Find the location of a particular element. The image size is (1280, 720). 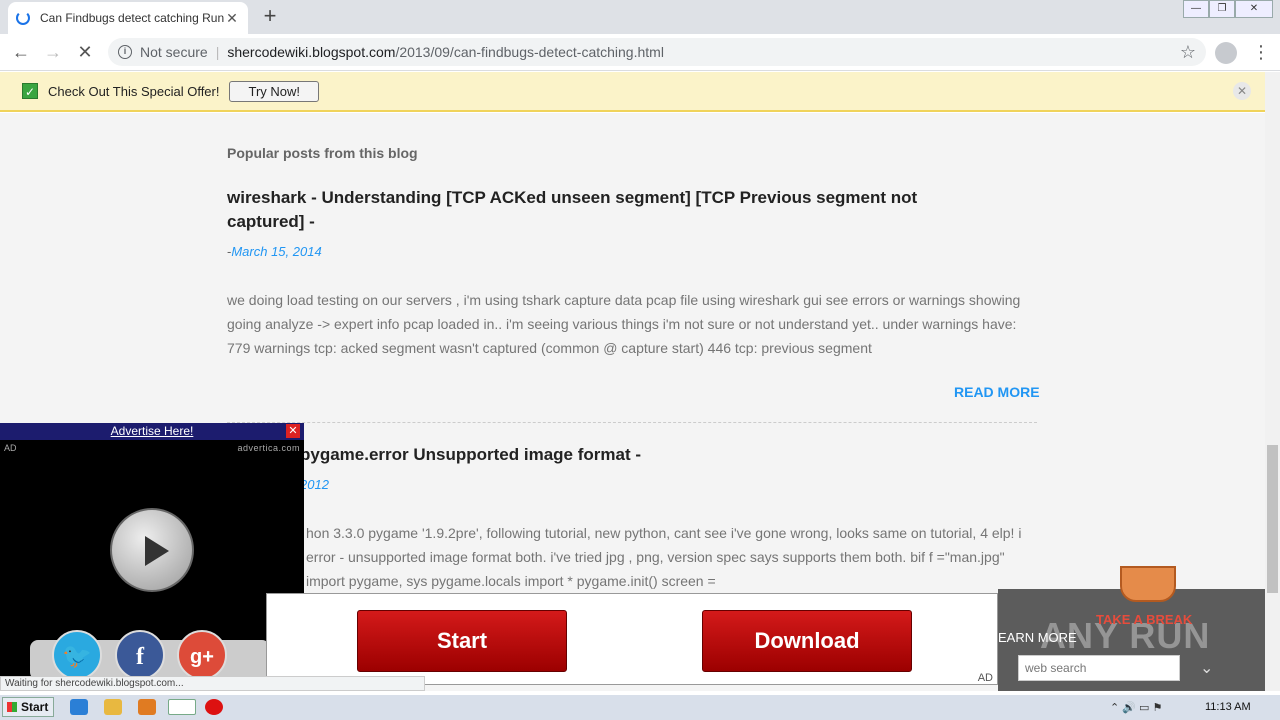

restore-button: ❐ is located at coordinates (1222, 9).